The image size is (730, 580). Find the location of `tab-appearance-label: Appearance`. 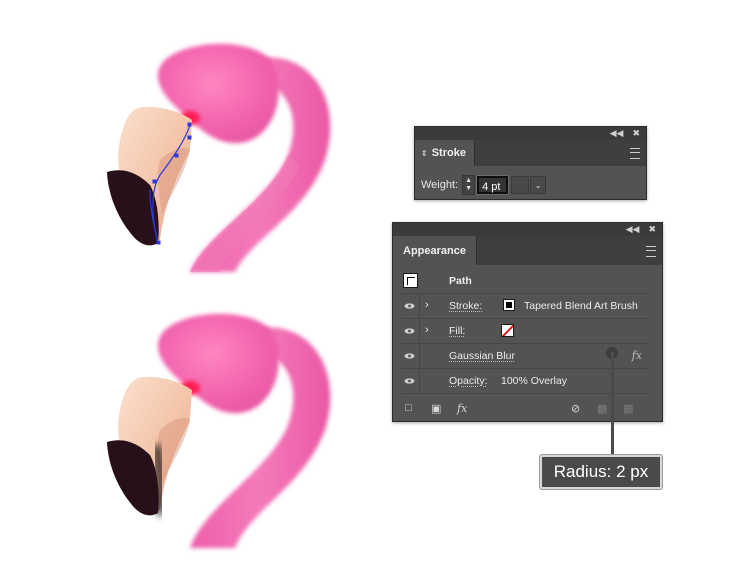

tab-appearance-label: Appearance is located at coordinates (434, 250).